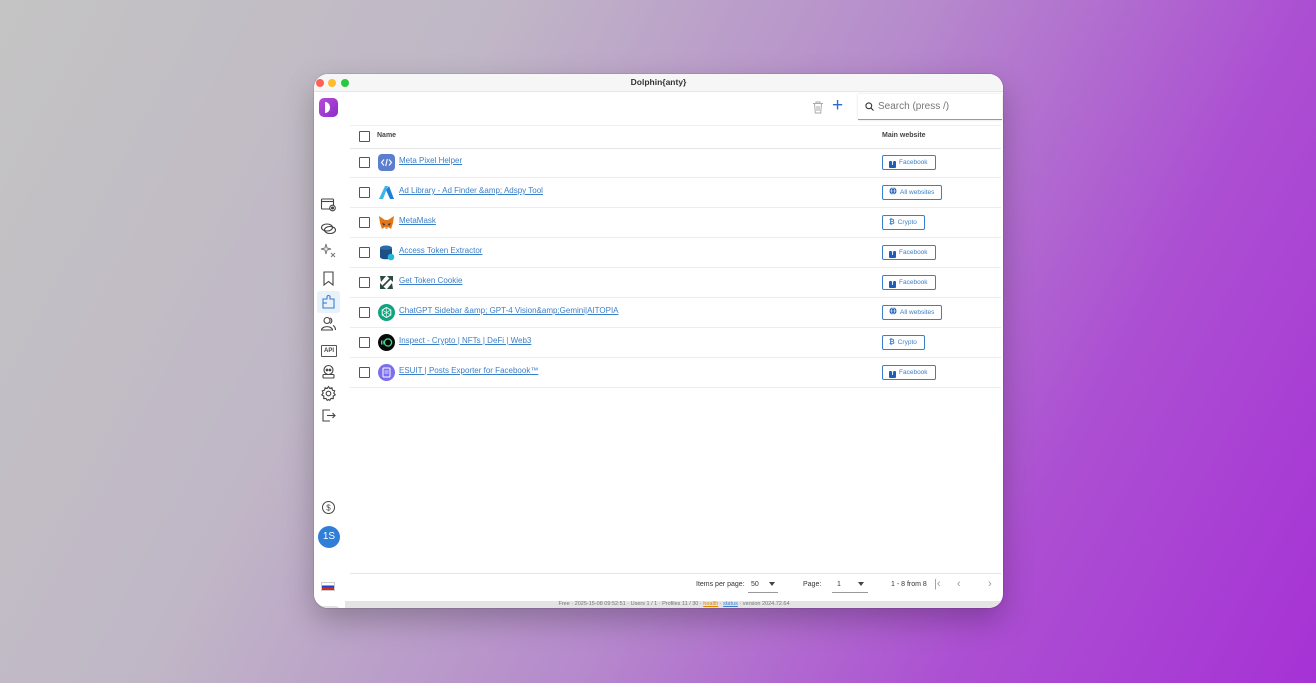  What do you see at coordinates (837, 106) in the screenshot?
I see `add-extension-button: +` at bounding box center [837, 106].